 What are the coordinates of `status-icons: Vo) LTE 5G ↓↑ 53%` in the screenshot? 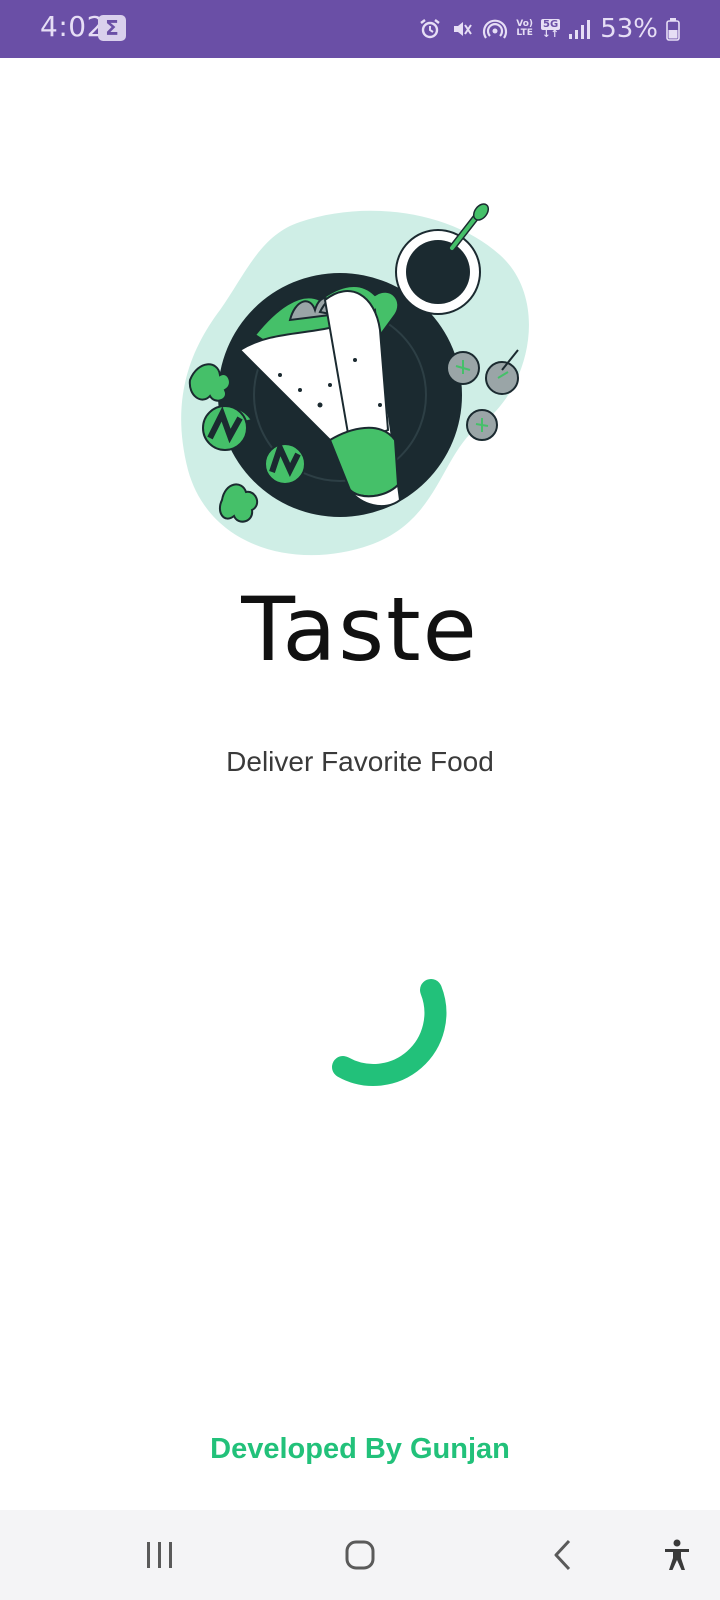 It's located at (549, 29).